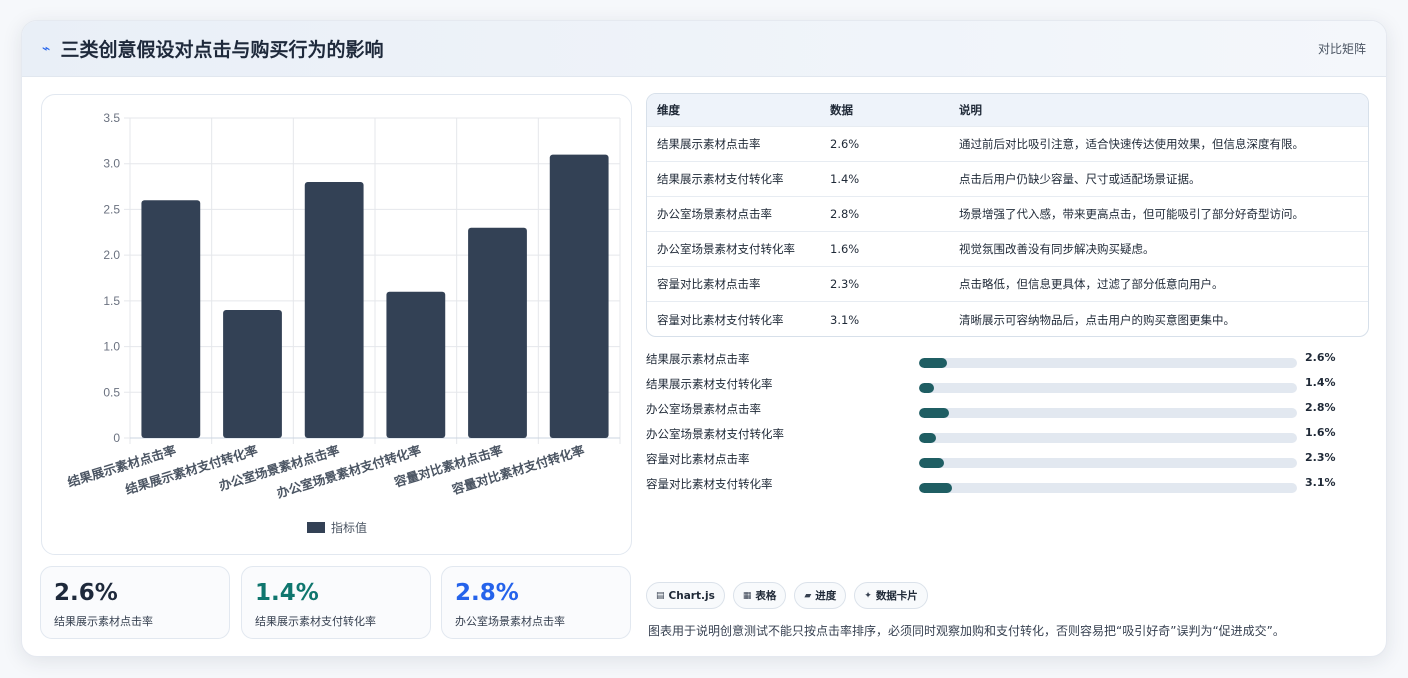  I want to click on chip-label: 进度, so click(826, 596).